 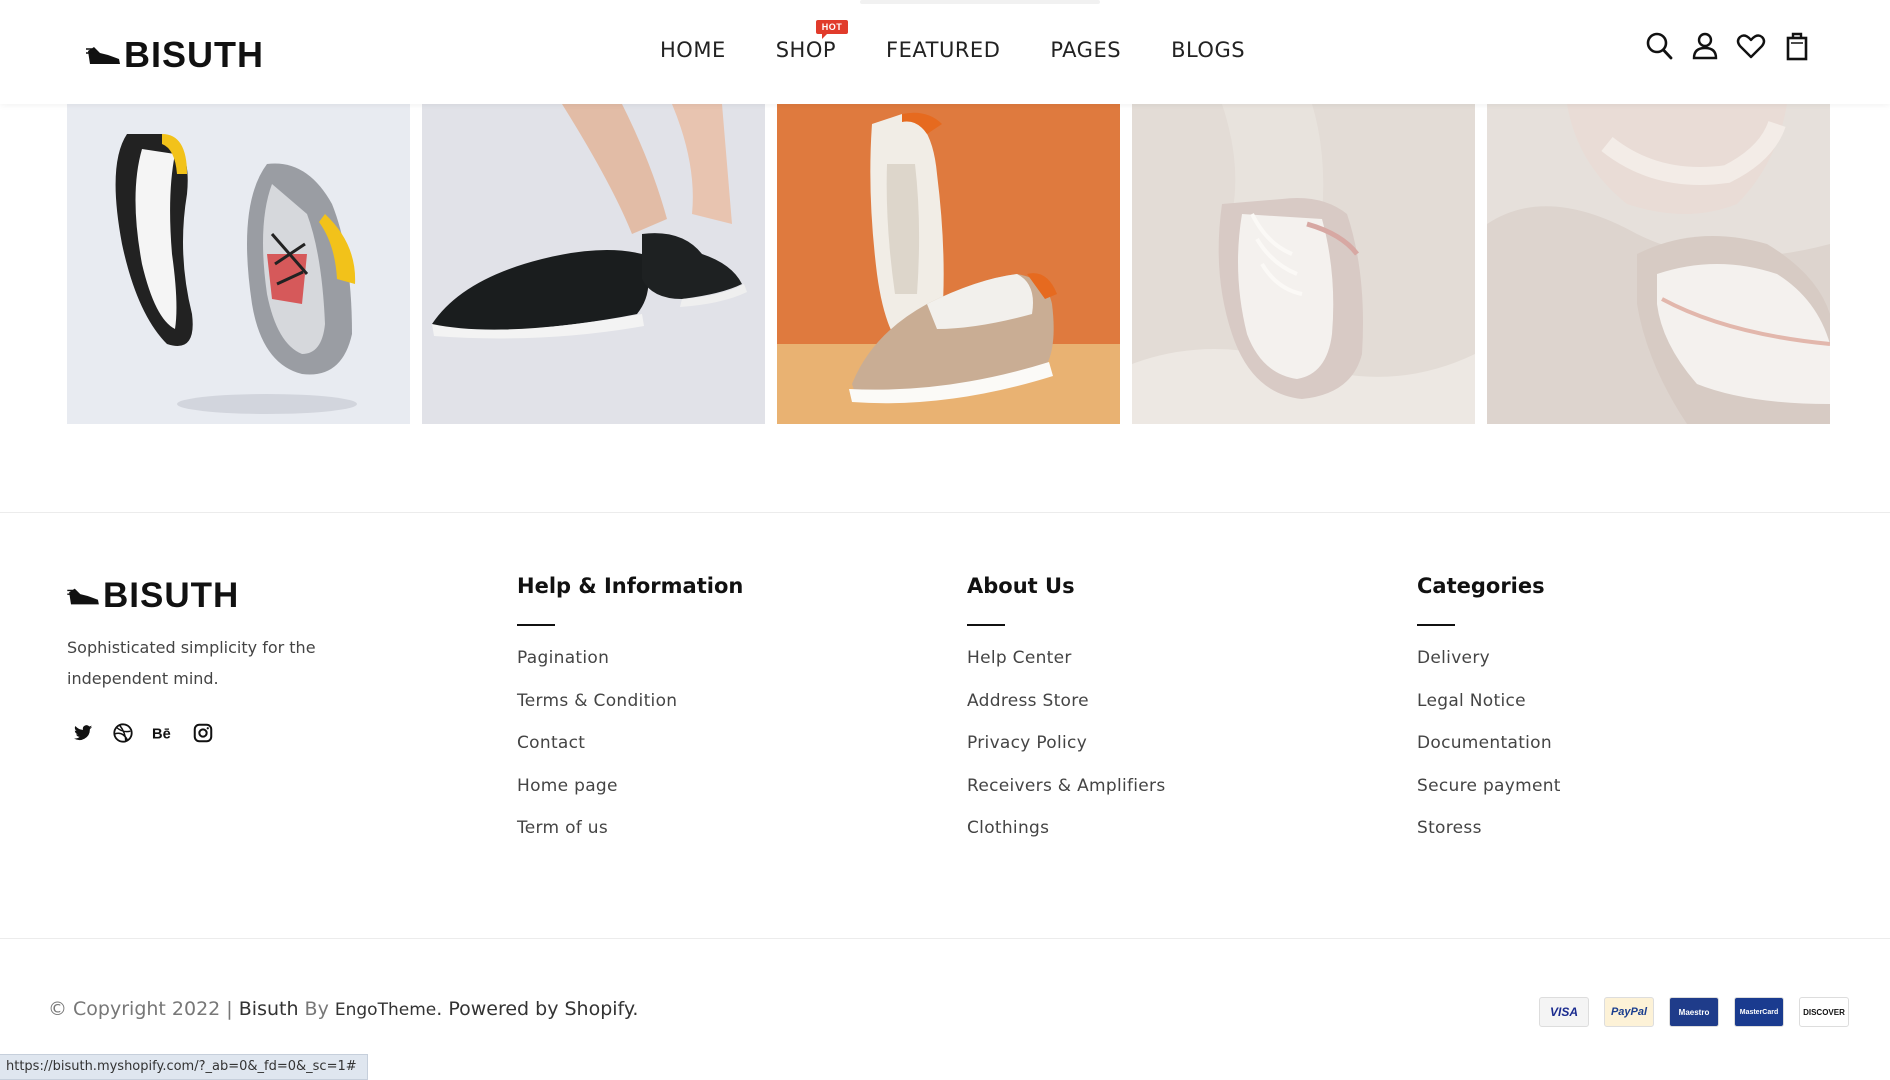 I want to click on footer-logo: BISUTH, so click(x=153, y=596).